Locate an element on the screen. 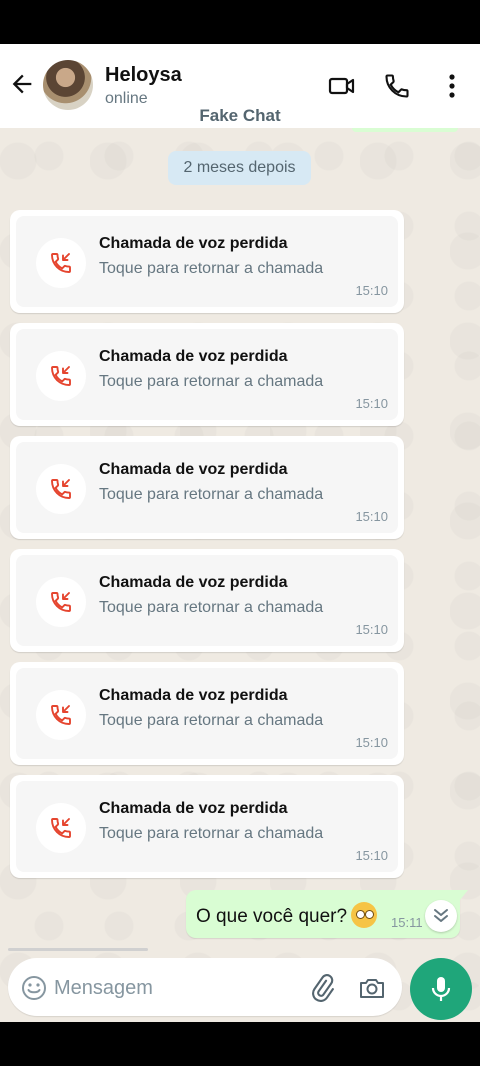  message-composer is located at coordinates (205, 987).